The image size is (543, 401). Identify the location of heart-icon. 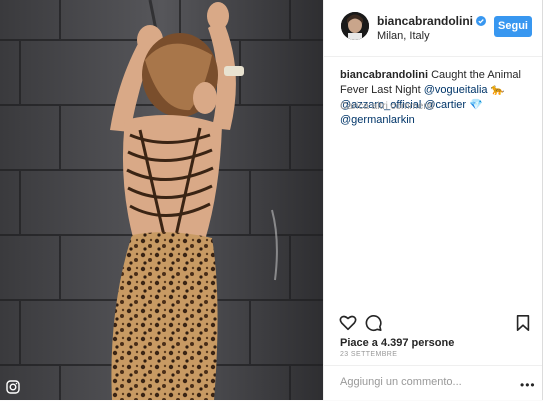
(348, 323).